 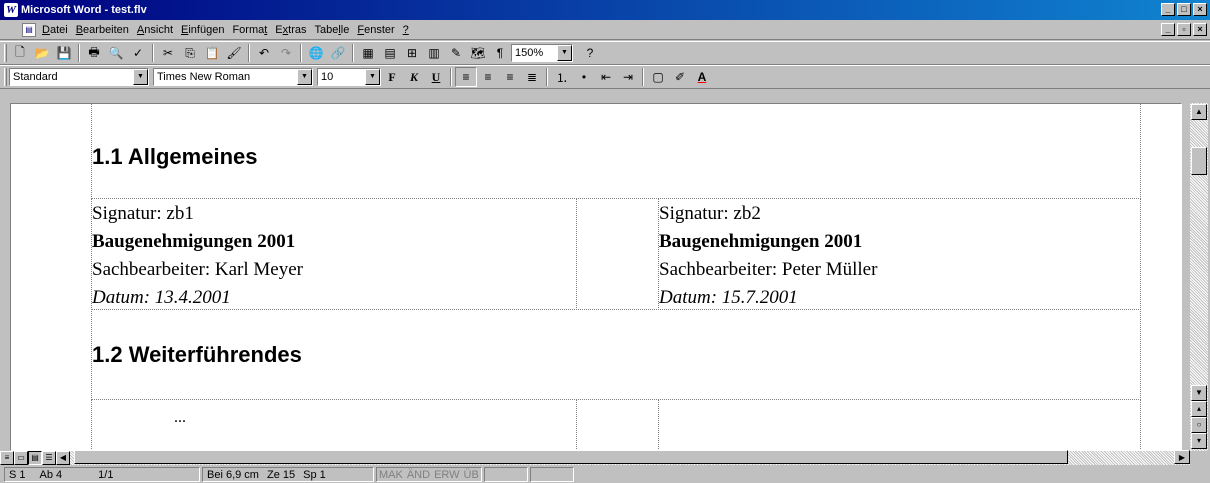 I want to click on scroll-left-button: ◀, so click(x=63, y=458).